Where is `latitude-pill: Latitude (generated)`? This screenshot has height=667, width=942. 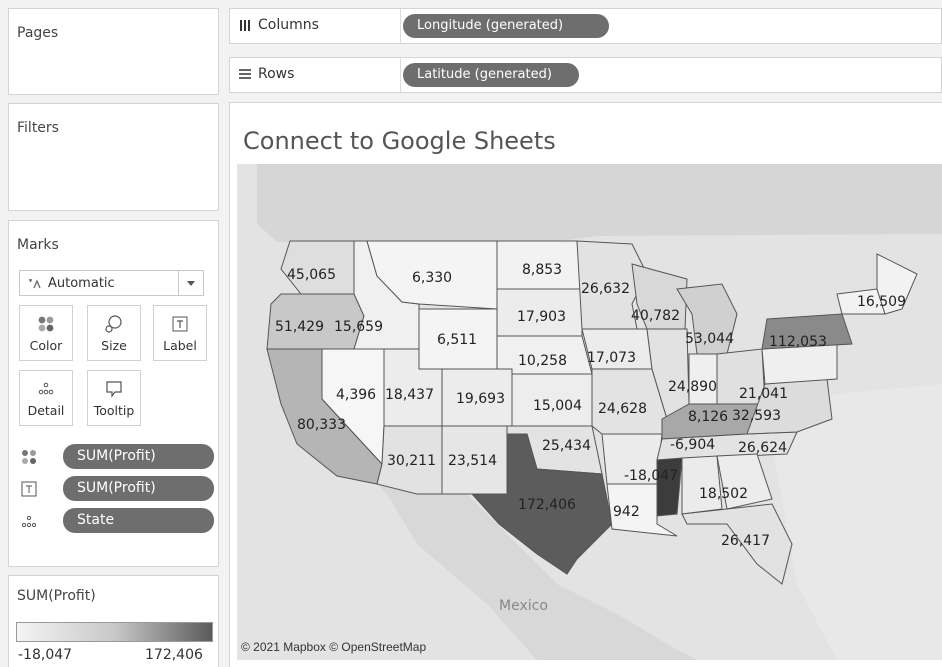 latitude-pill: Latitude (generated) is located at coordinates (491, 75).